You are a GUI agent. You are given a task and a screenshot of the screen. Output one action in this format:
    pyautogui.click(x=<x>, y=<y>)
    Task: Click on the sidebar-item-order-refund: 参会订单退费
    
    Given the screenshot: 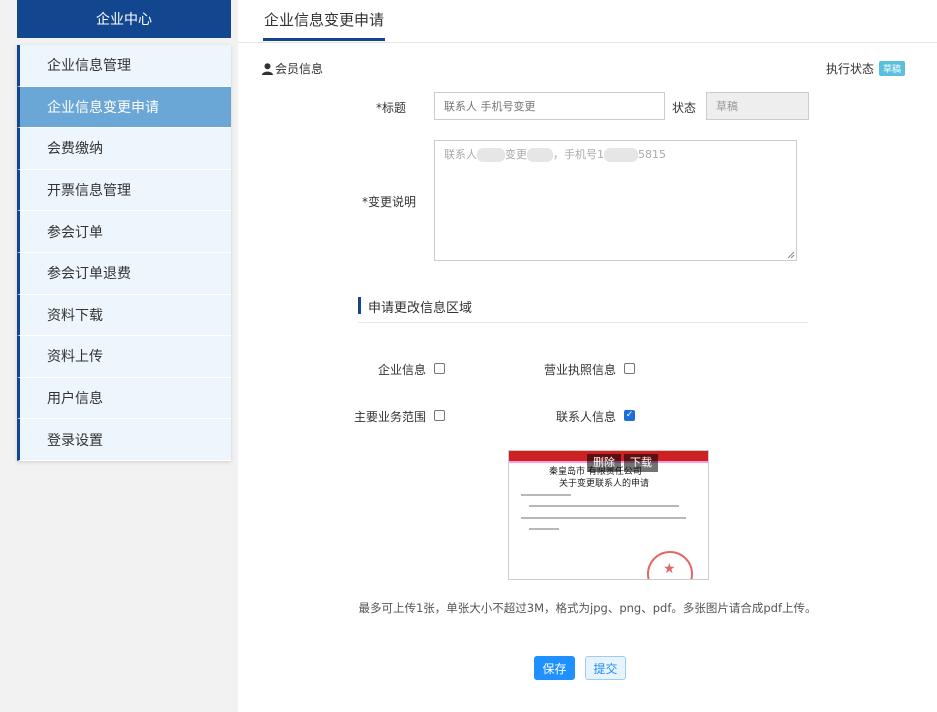 What is the action you would take?
    pyautogui.click(x=124, y=273)
    